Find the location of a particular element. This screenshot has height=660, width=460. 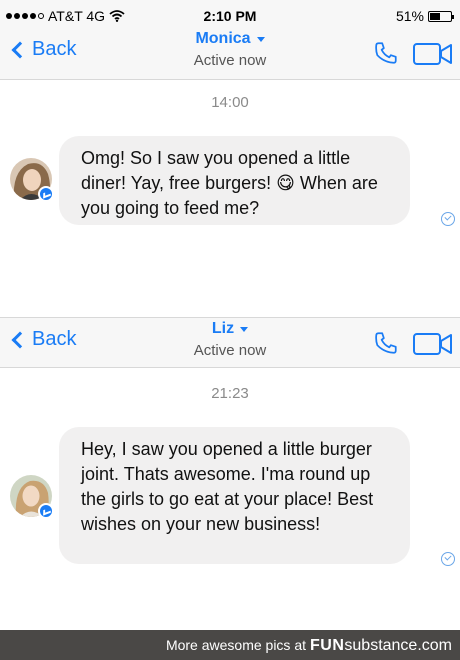

battery-icon is located at coordinates (441, 16).